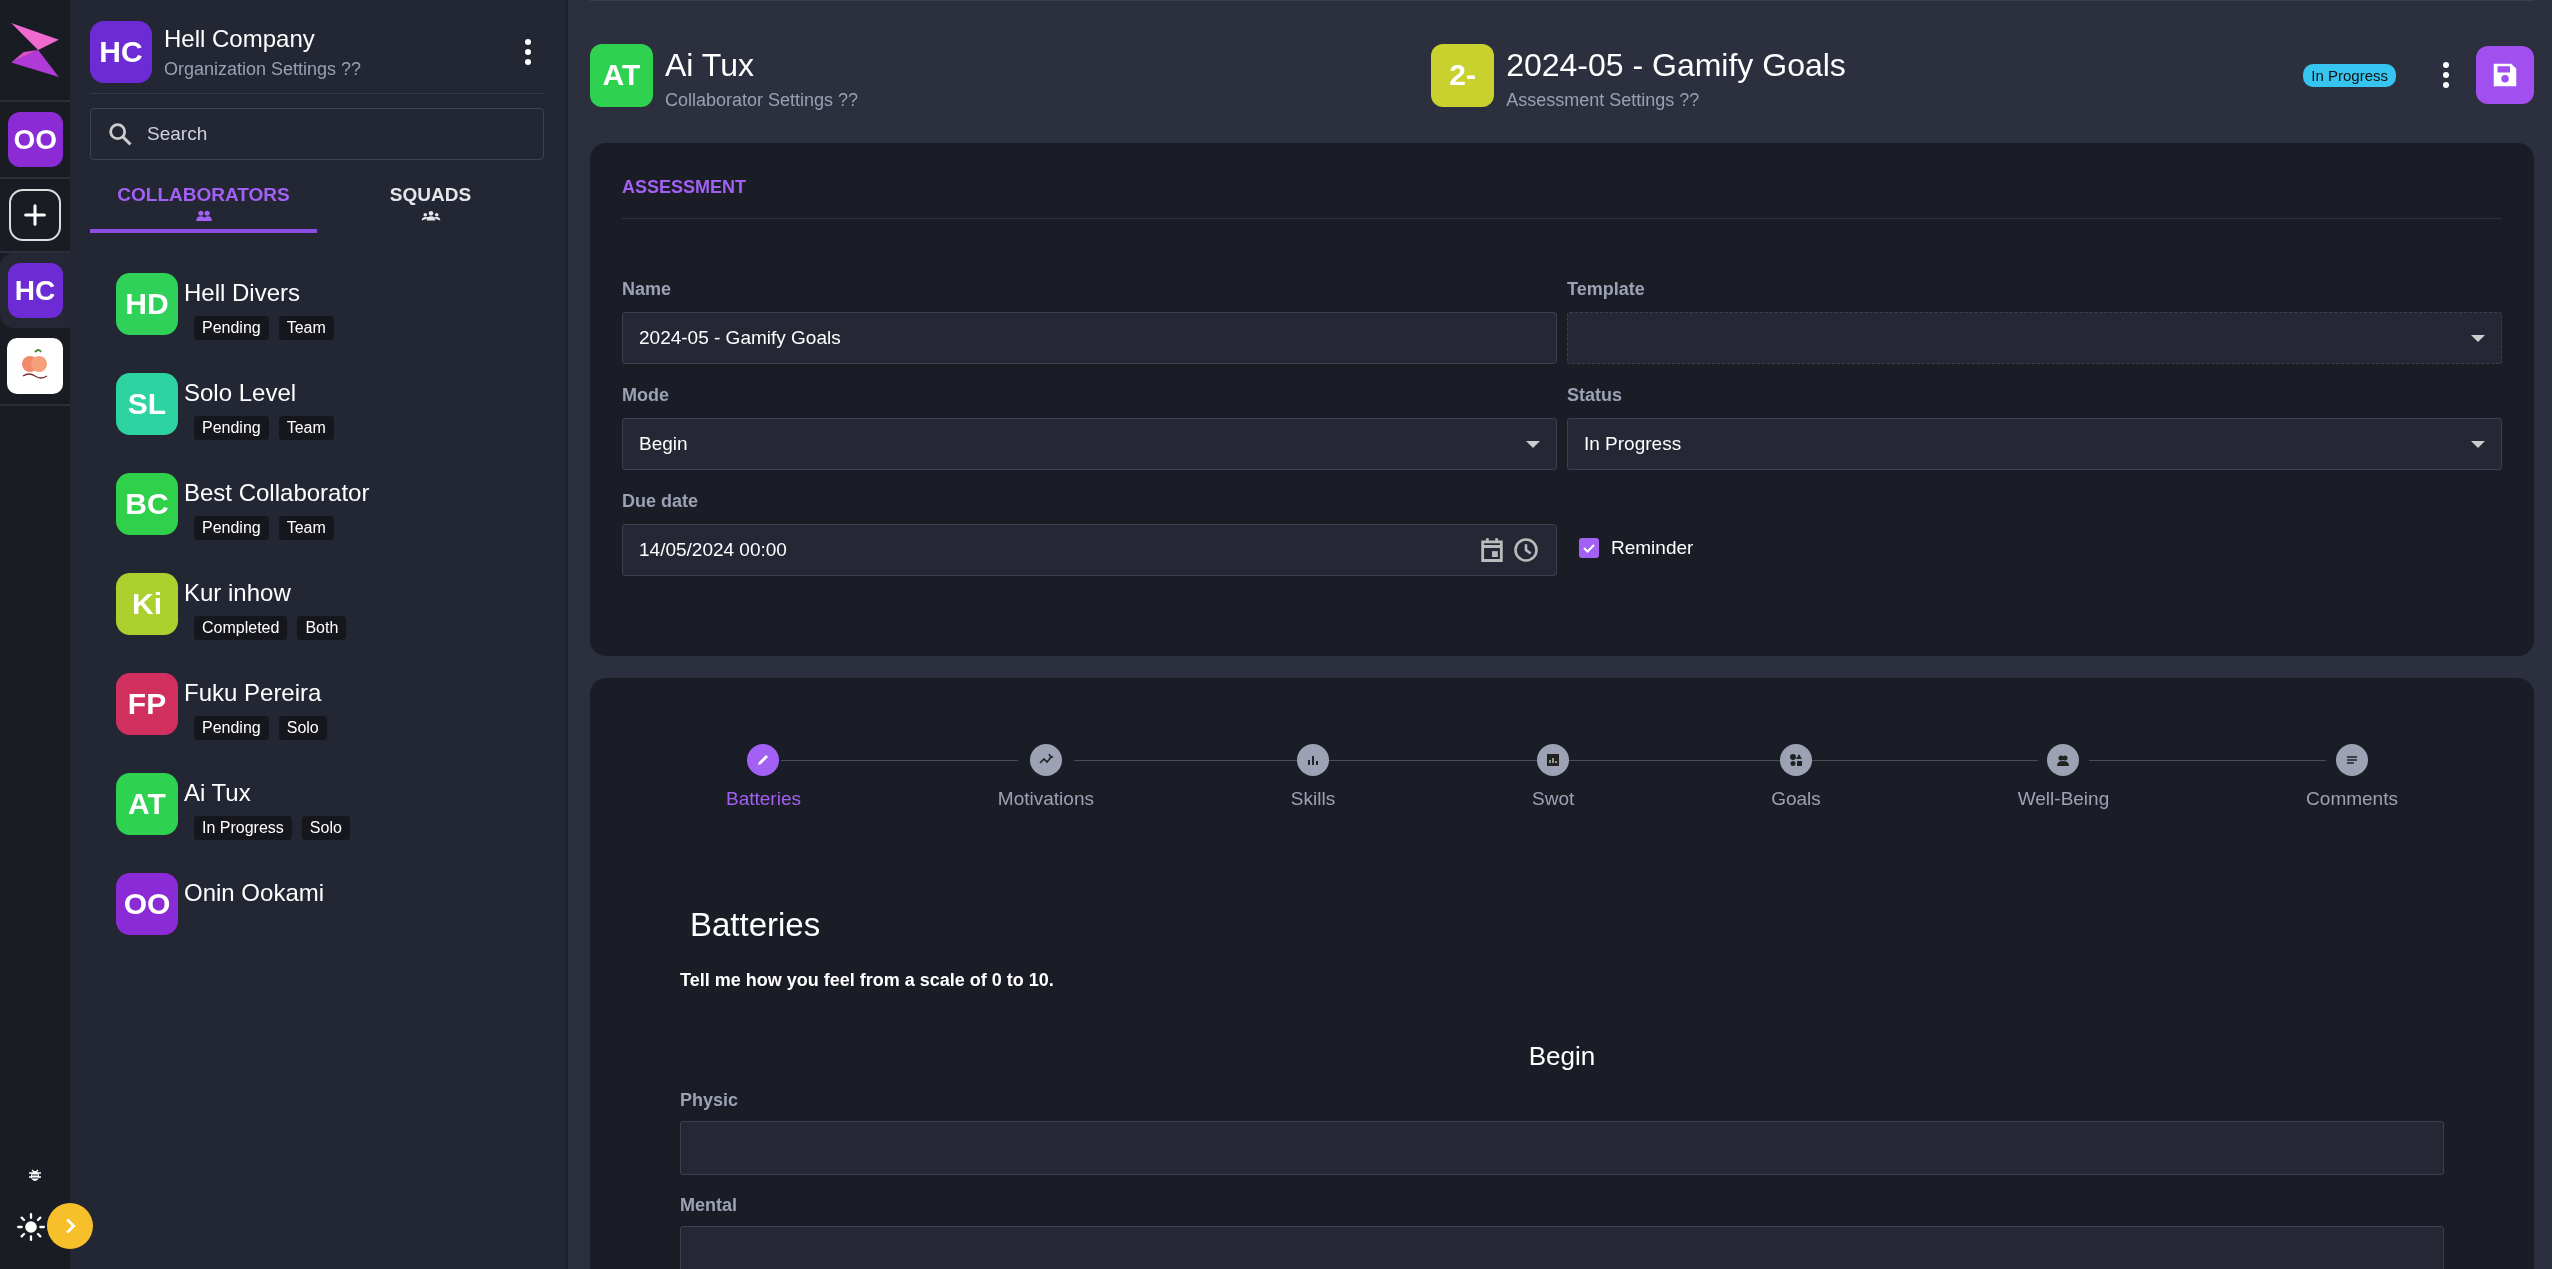 This screenshot has width=2552, height=1269. Describe the element at coordinates (203, 215) in the screenshot. I see `people-icon` at that location.